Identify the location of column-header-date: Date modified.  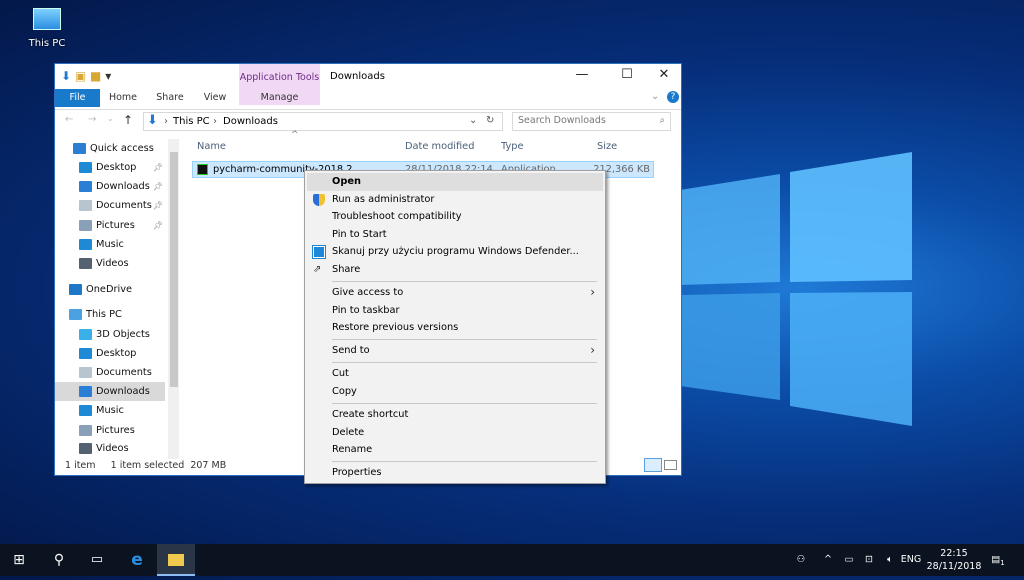
(439, 146).